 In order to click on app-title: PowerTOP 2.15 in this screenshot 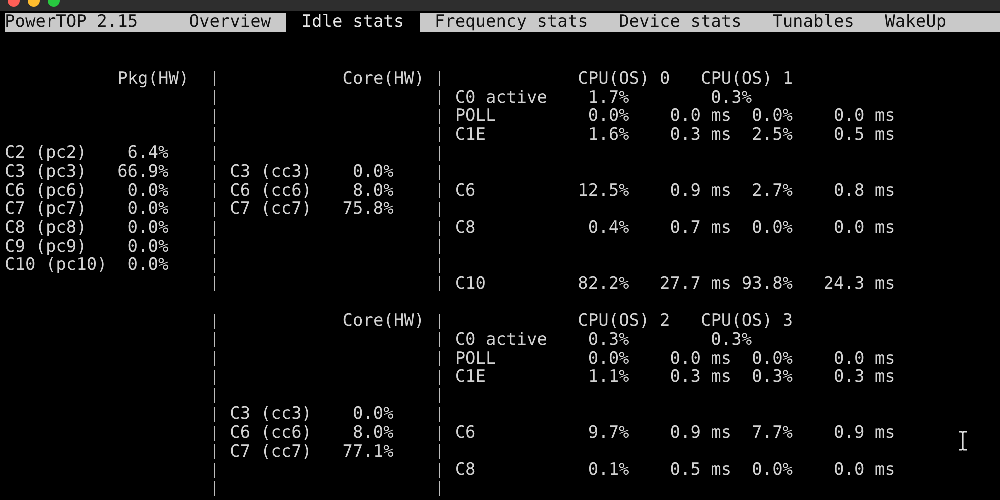, I will do `click(71, 22)`.